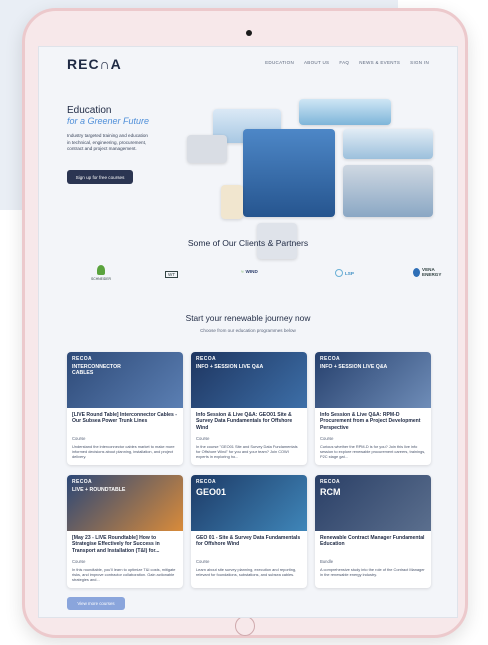 Image resolution: width=488 pixels, height=645 pixels. What do you see at coordinates (266, 275) in the screenshot?
I see `client-logos: SCHNEIDER WT ≈ WIND LSP VENA ENERGY` at bounding box center [266, 275].